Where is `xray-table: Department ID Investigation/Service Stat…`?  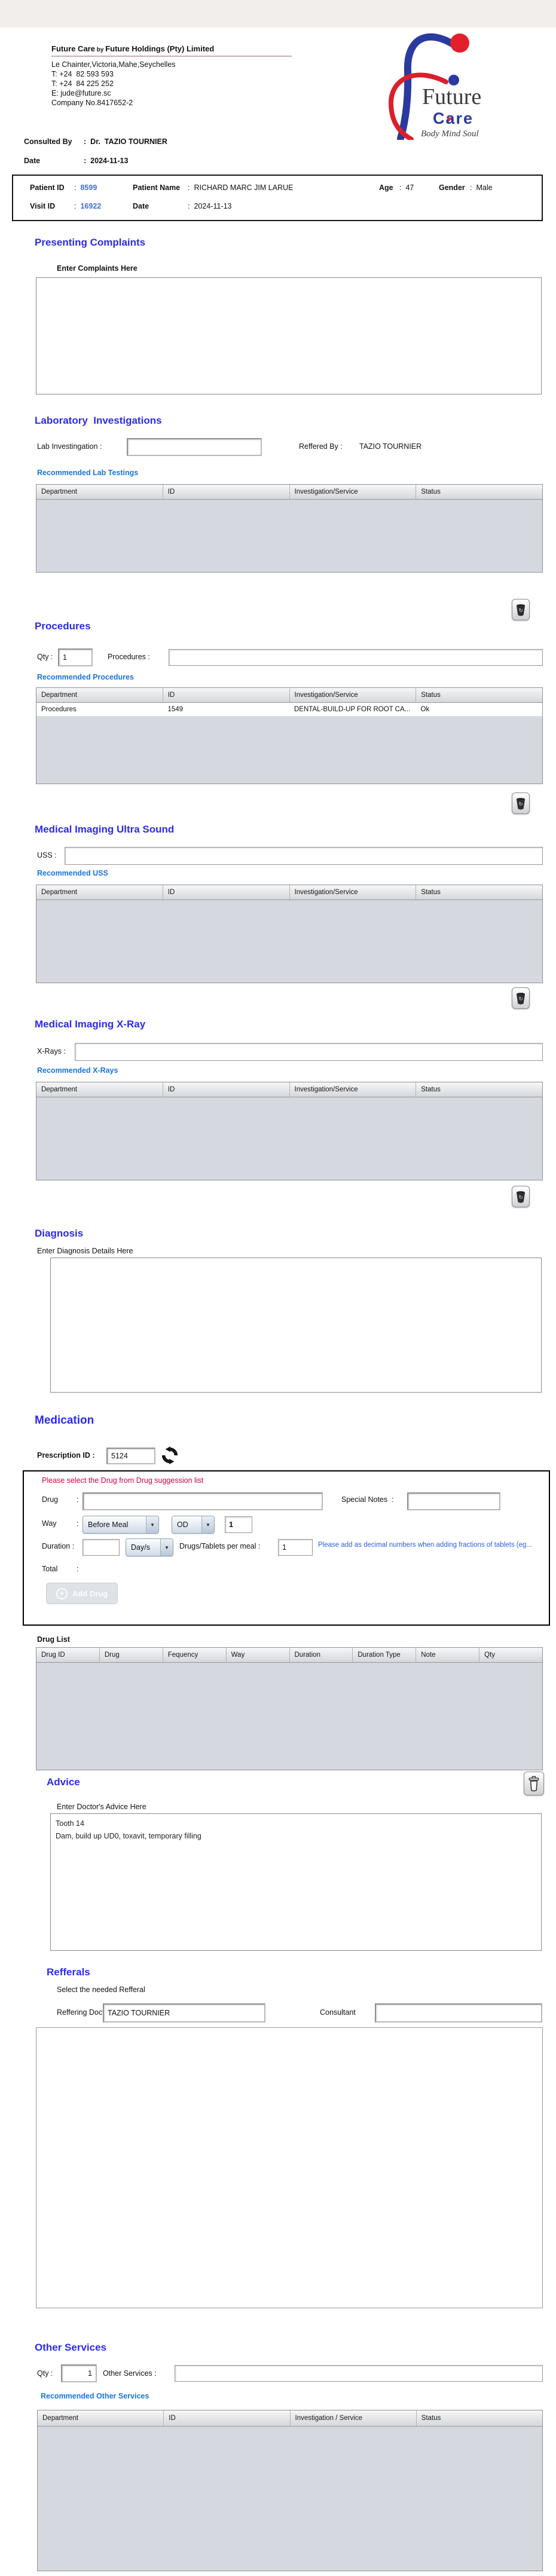
xray-table: Department ID Investigation/Service Stat… is located at coordinates (290, 1131).